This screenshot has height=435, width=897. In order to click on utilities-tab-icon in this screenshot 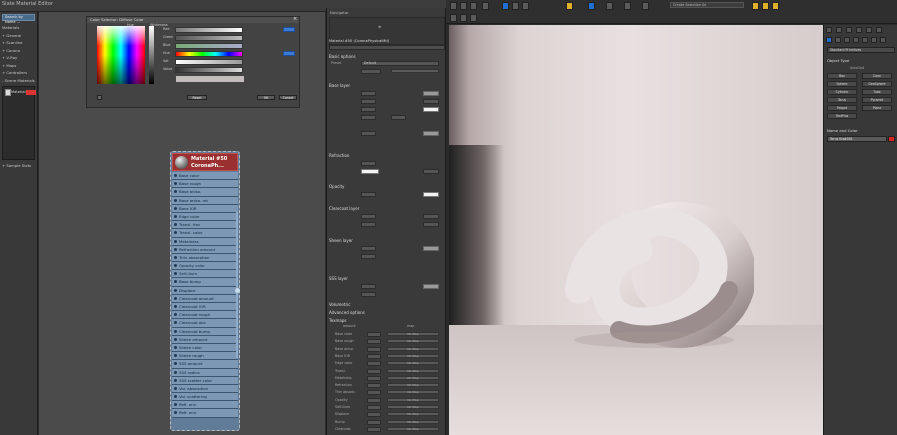, I will do `click(879, 30)`.